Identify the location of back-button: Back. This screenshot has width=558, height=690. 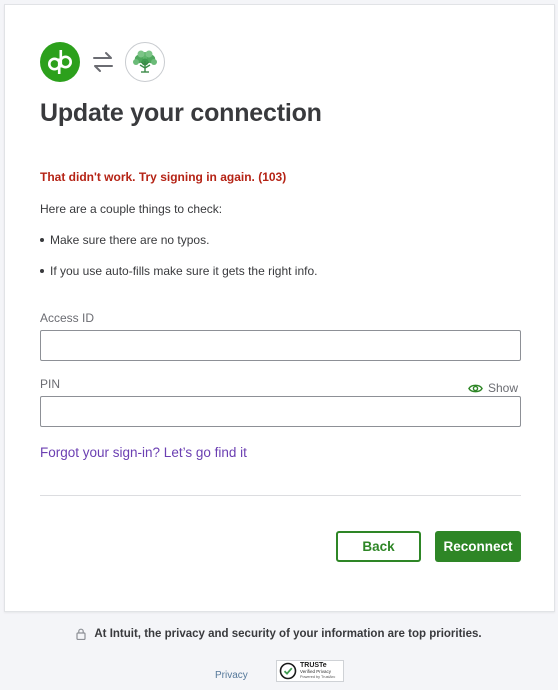
(378, 546).